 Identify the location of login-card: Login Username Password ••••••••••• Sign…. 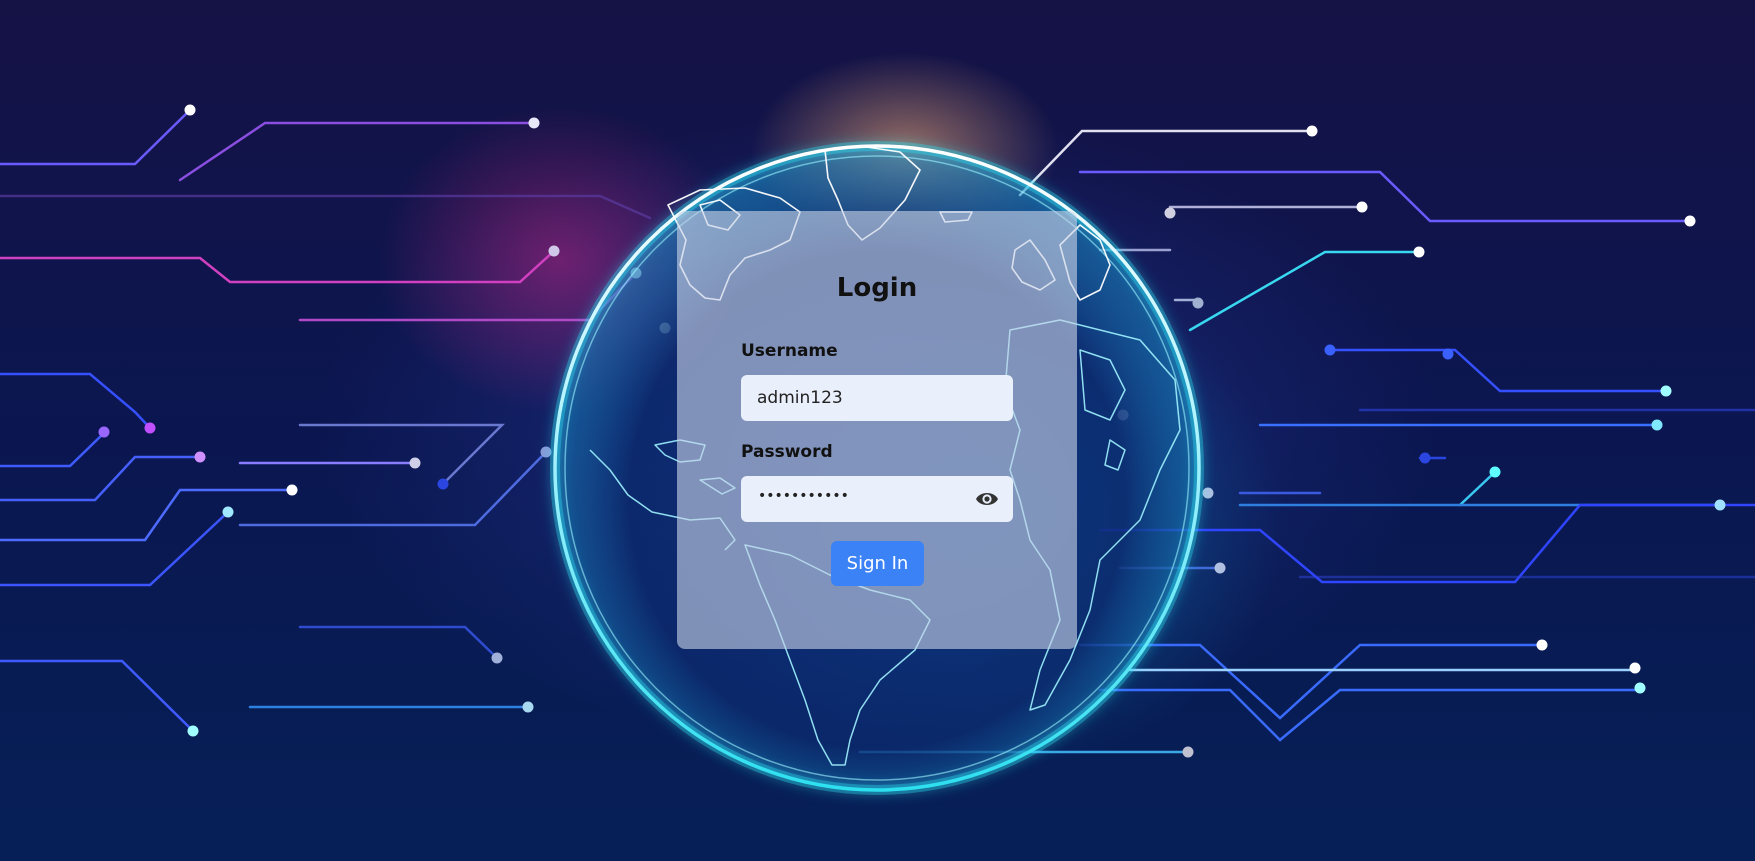
(877, 430).